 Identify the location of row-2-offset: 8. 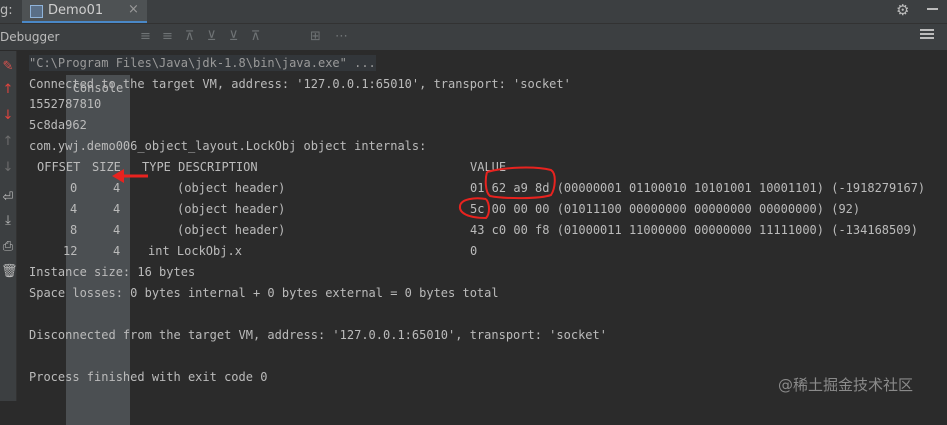
(74, 230).